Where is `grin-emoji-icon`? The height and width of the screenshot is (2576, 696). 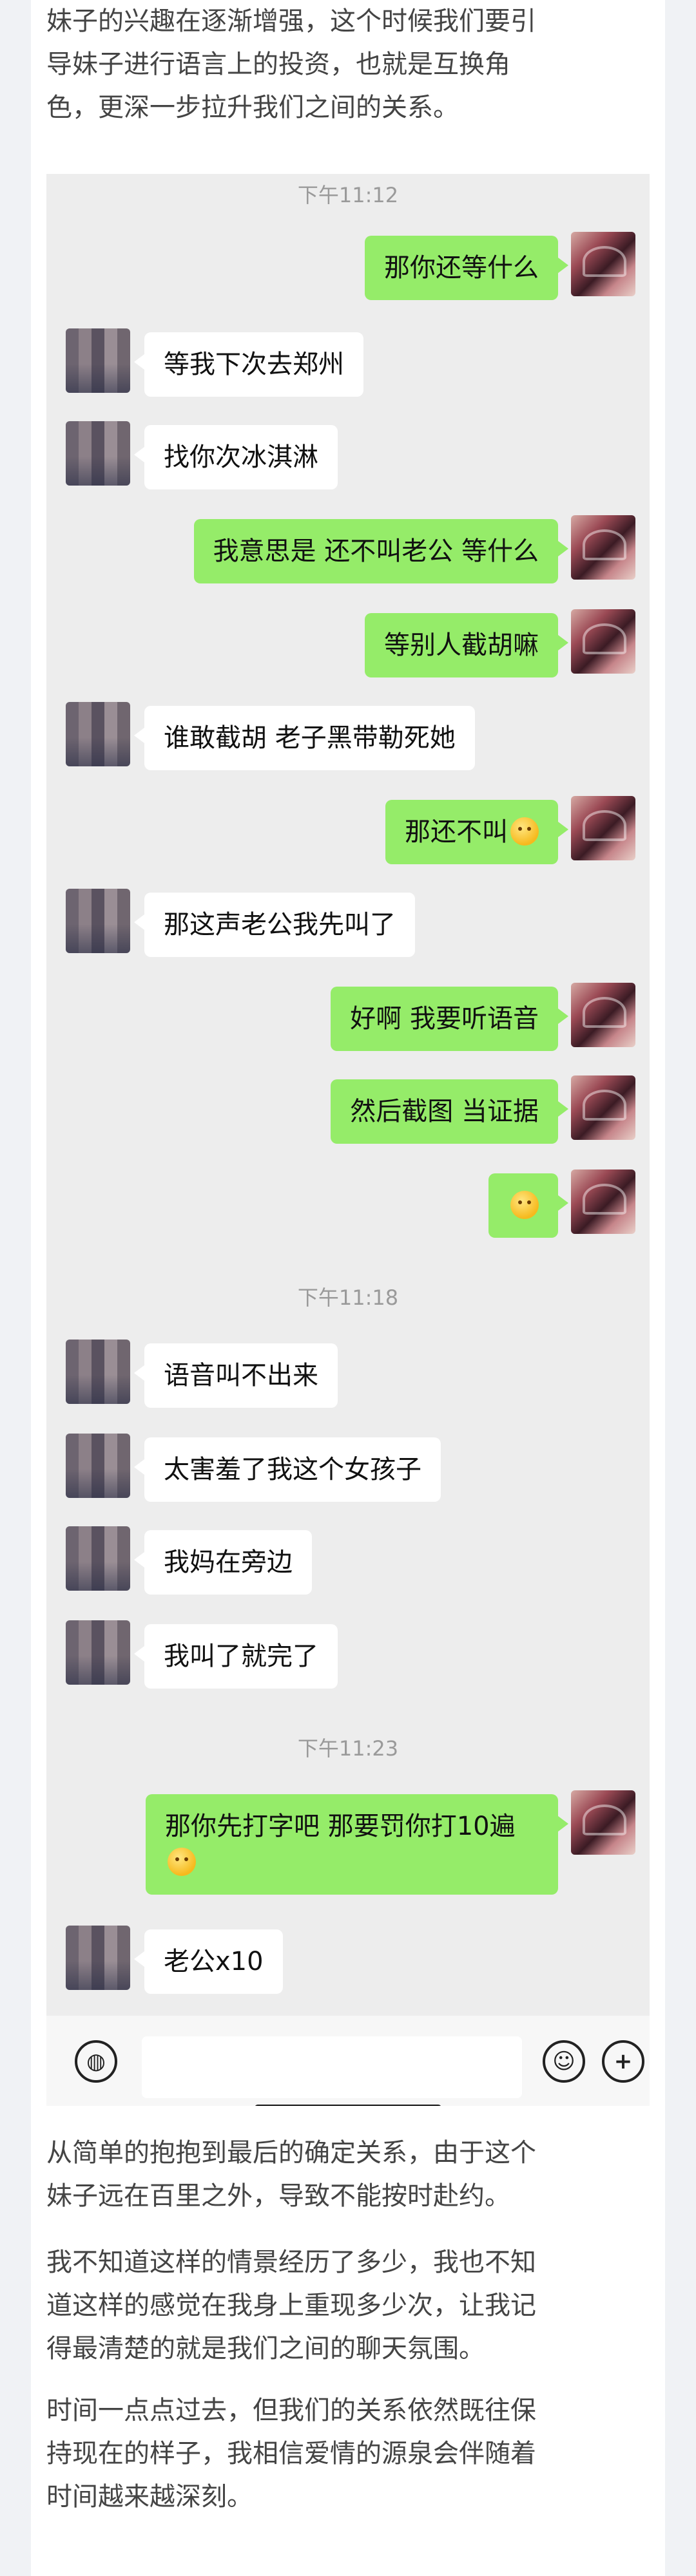
grin-emoji-icon is located at coordinates (524, 1205).